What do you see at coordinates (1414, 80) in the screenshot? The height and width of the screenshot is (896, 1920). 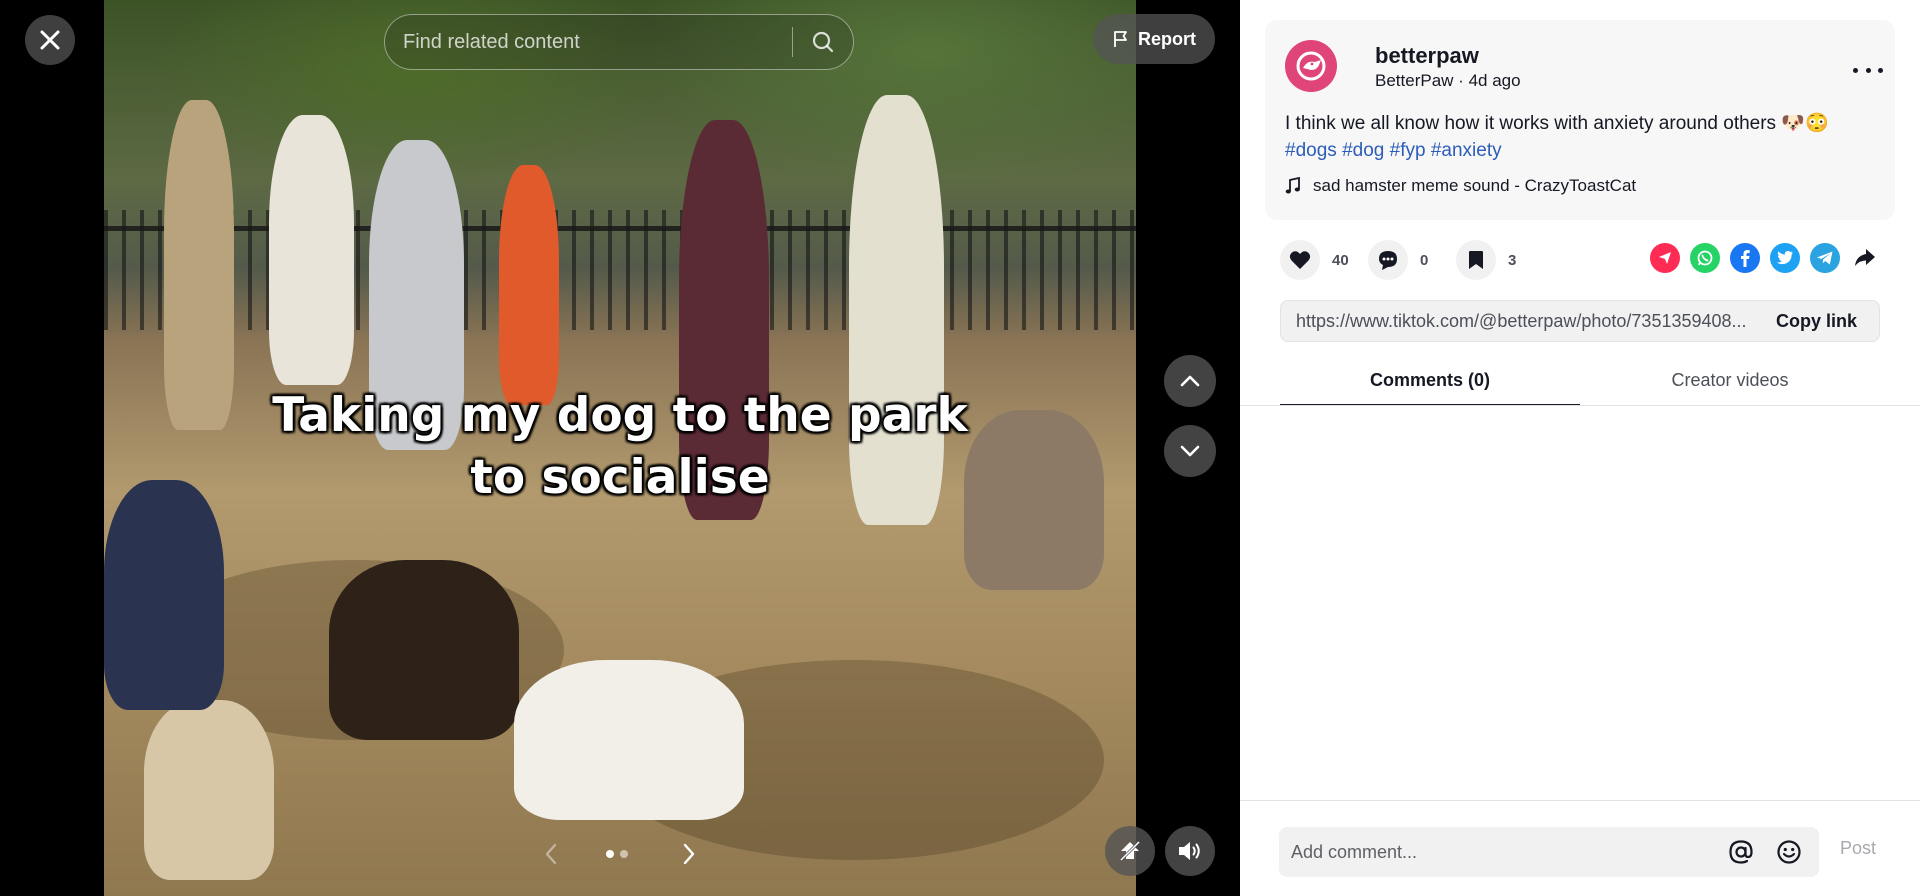 I see `display-name: BetterPaw` at bounding box center [1414, 80].